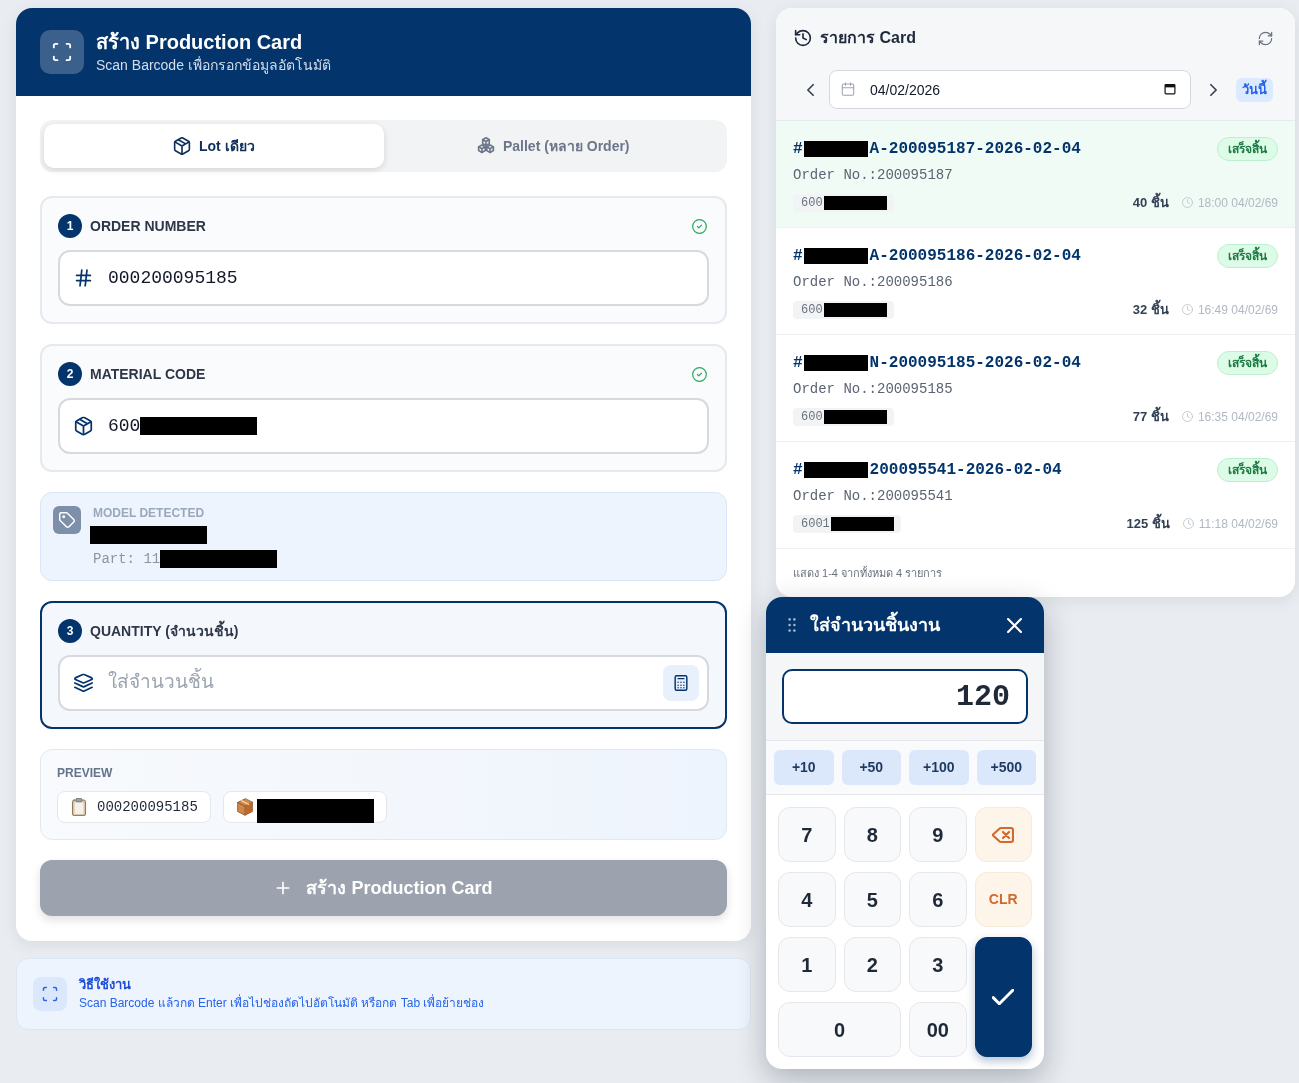 The height and width of the screenshot is (1083, 1299). What do you see at coordinates (938, 834) in the screenshot?
I see `number-key: 9` at bounding box center [938, 834].